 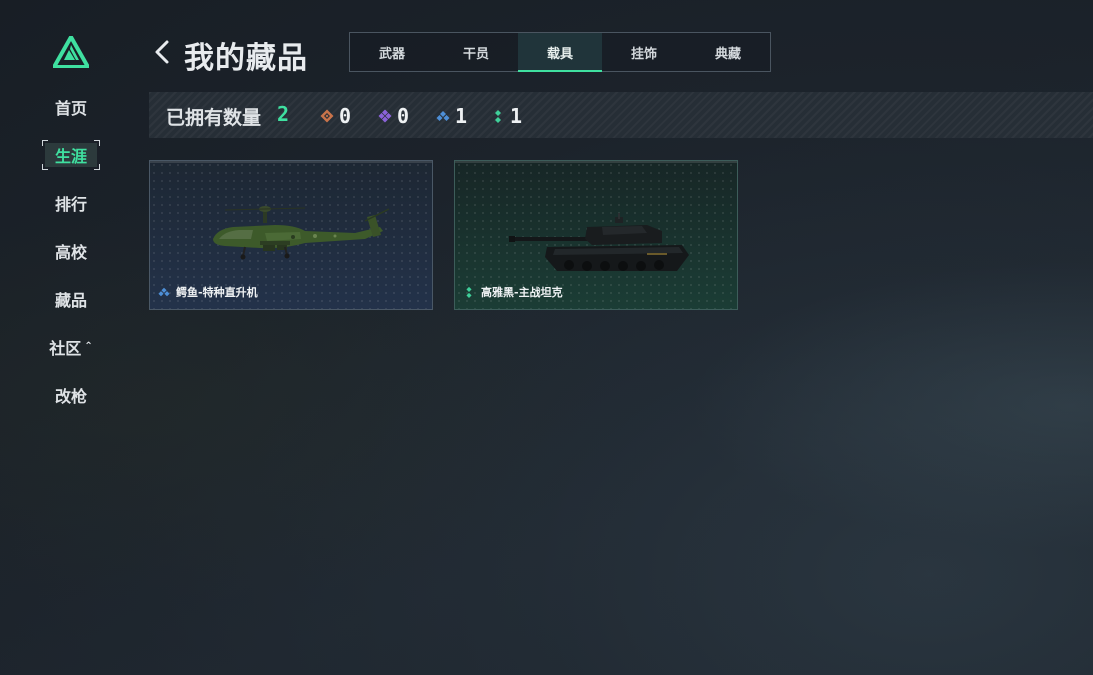 I want to click on sidebar: 首页 生涯 排行 高校 藏品 社区 ⌃ 改枪, so click(x=70, y=337).